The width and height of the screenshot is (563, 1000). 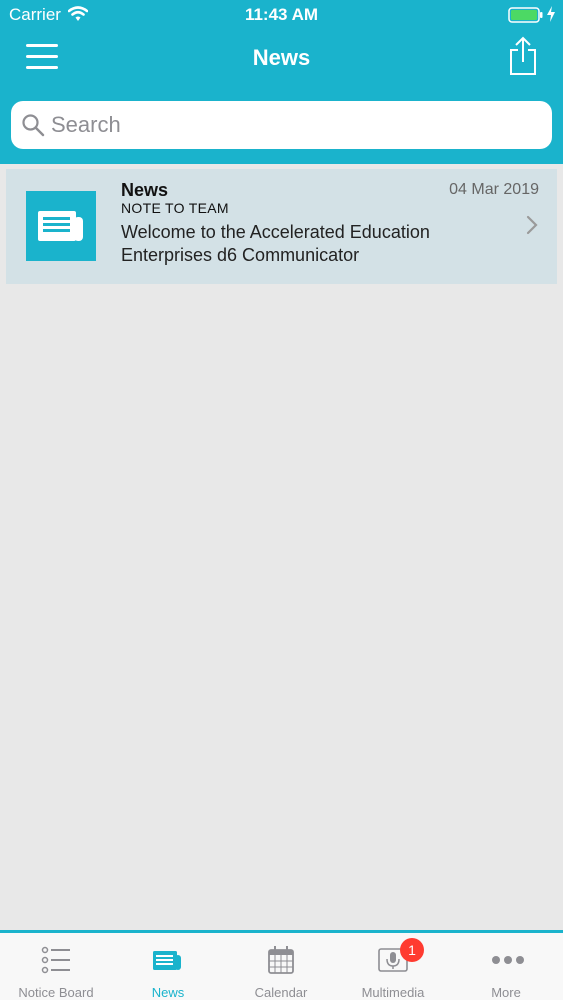 What do you see at coordinates (506, 992) in the screenshot?
I see `tab-label: More` at bounding box center [506, 992].